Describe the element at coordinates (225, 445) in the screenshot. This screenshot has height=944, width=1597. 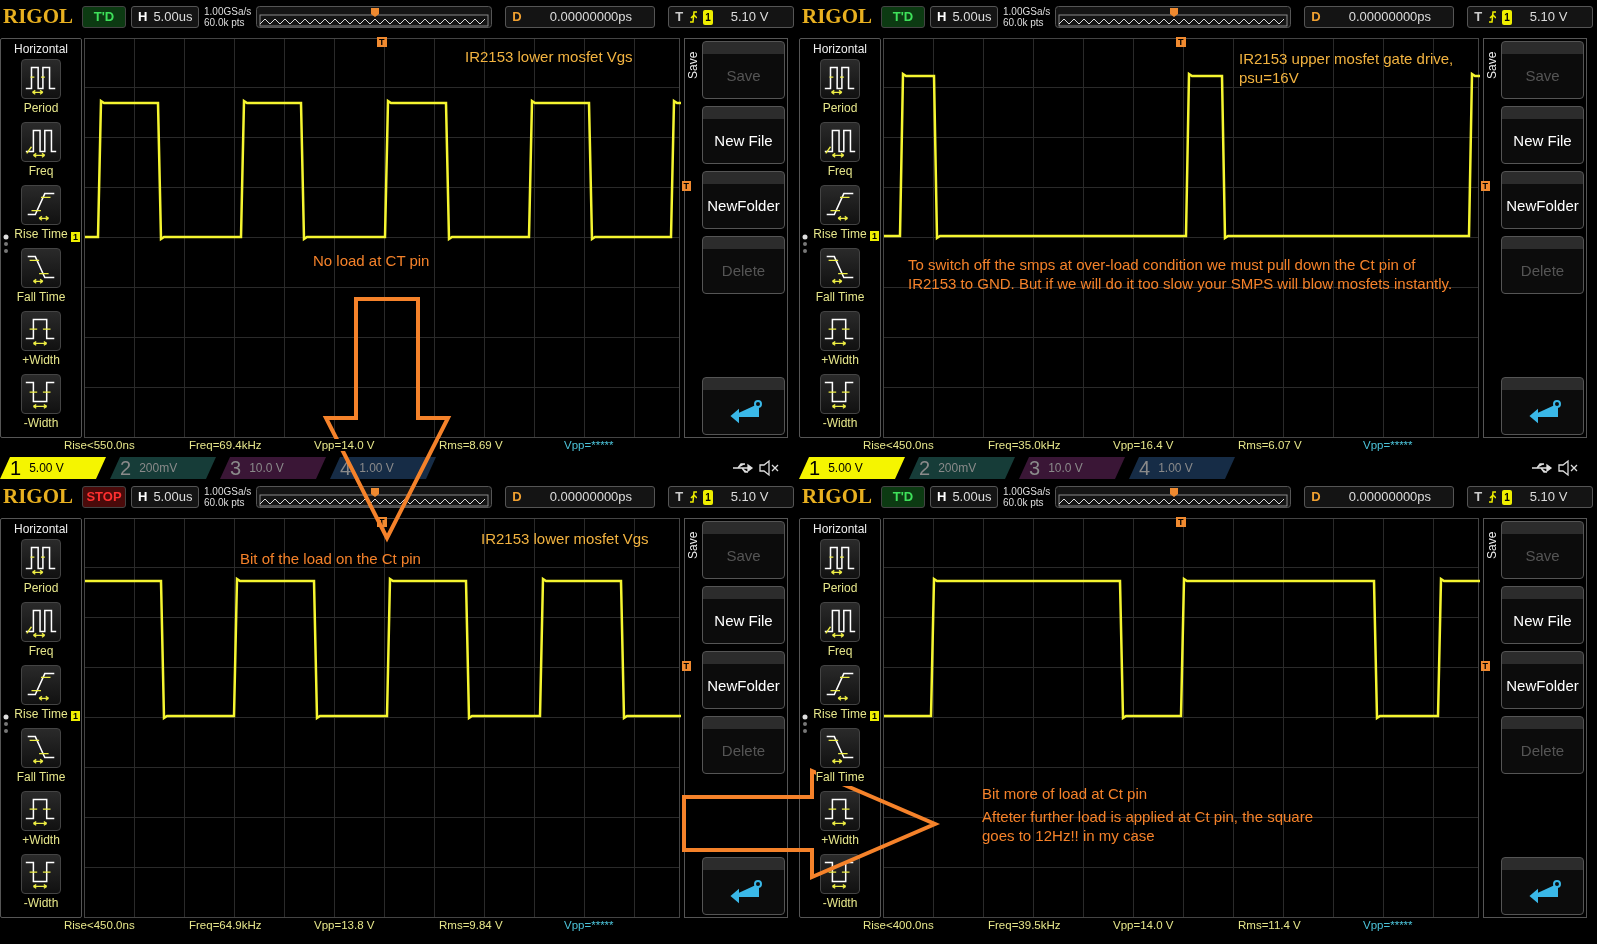
I see `measurement-text: Freq=69.4kHz` at that location.